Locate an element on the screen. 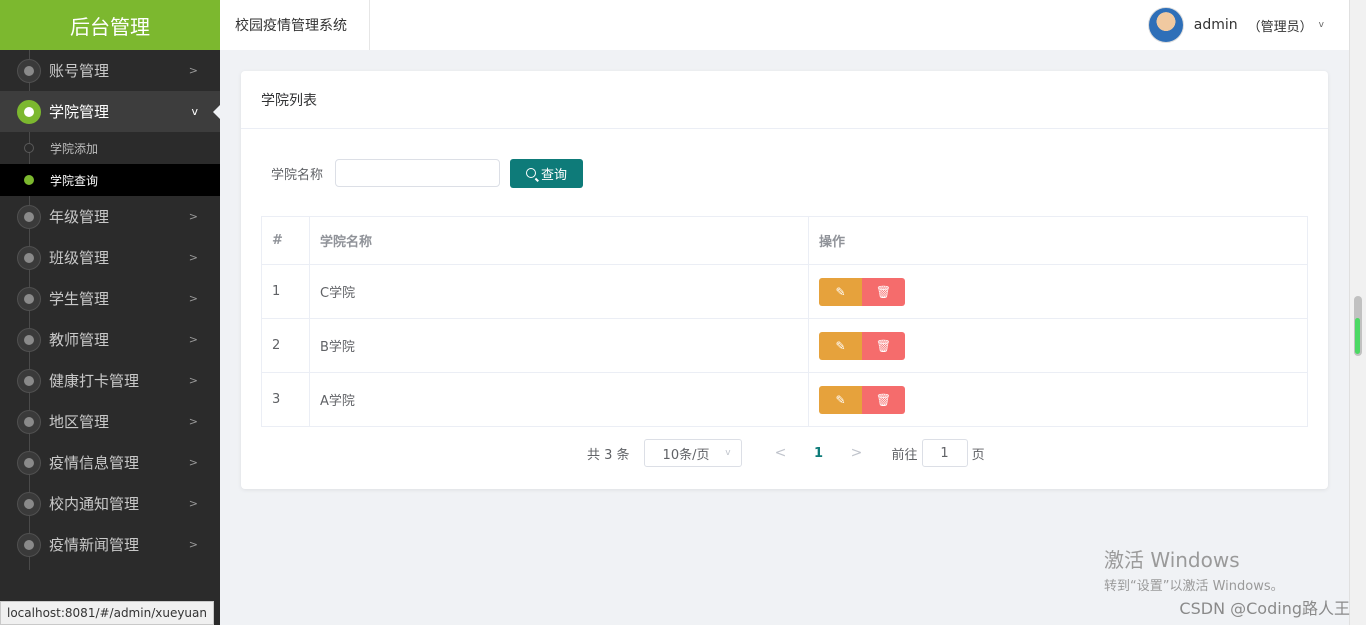 The image size is (1366, 625). page-scrollbar is located at coordinates (1357, 312).